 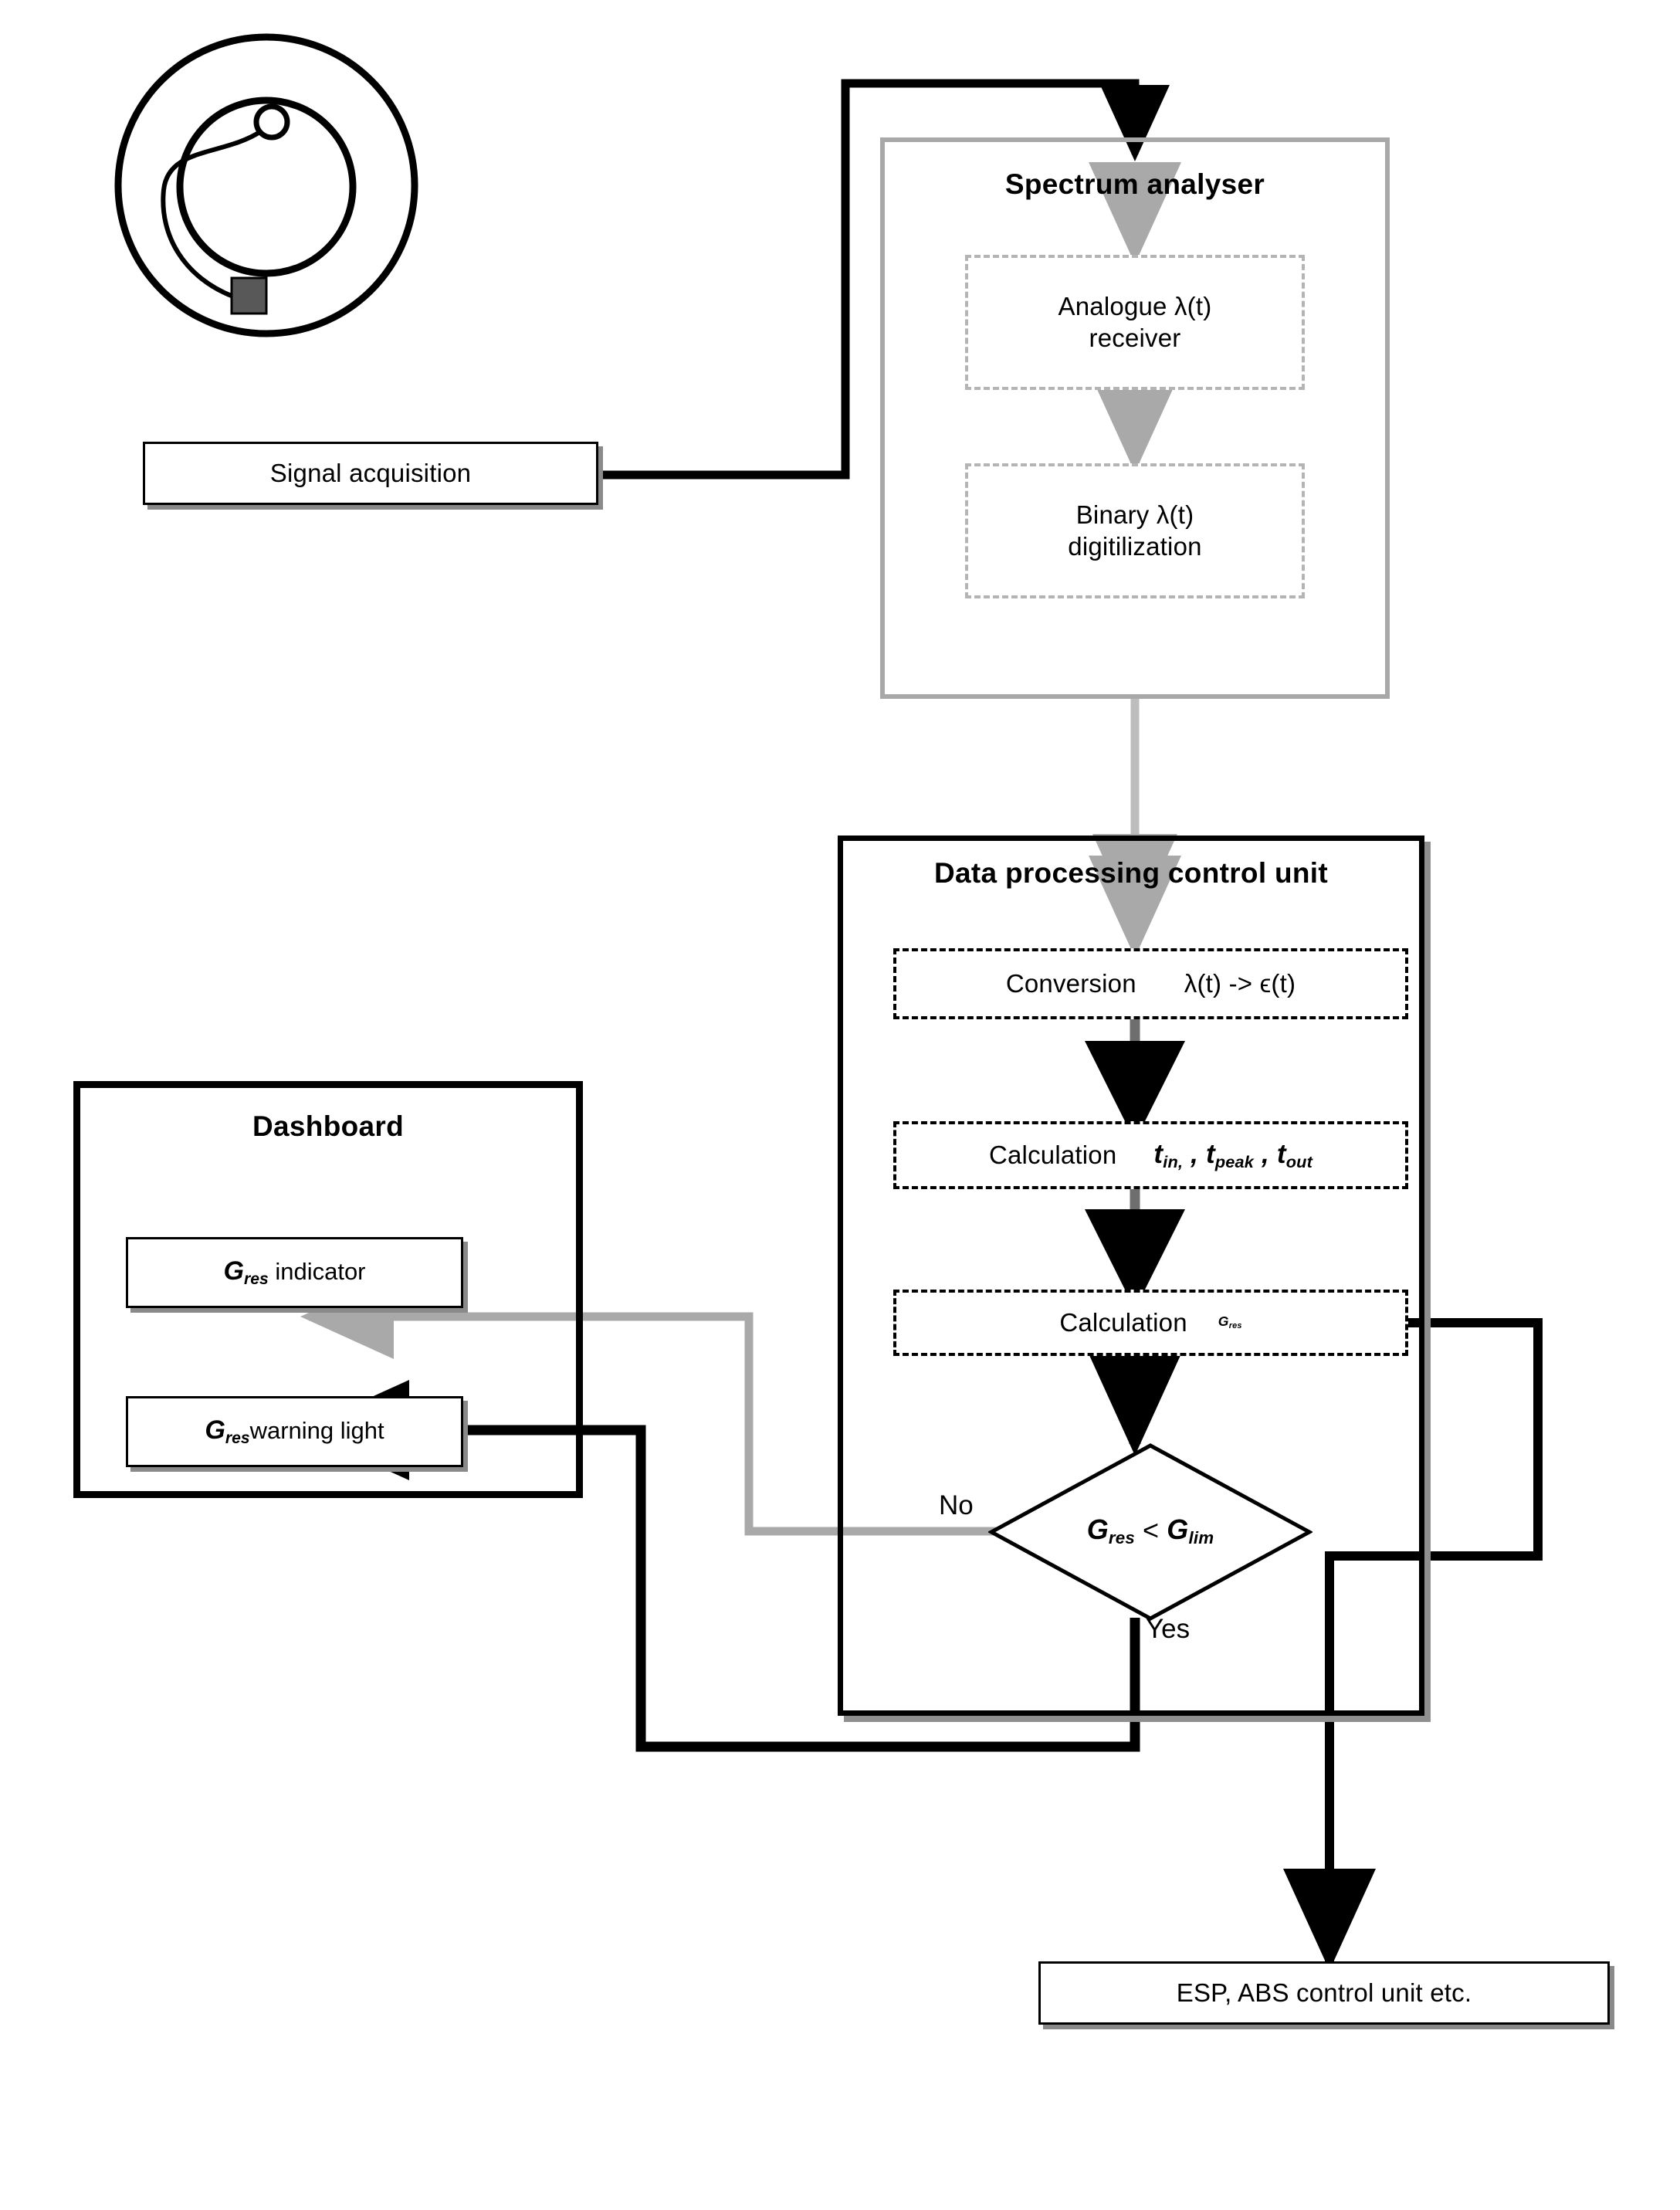 I want to click on signal-acquisition-label: Signal acquisition, so click(x=370, y=473).